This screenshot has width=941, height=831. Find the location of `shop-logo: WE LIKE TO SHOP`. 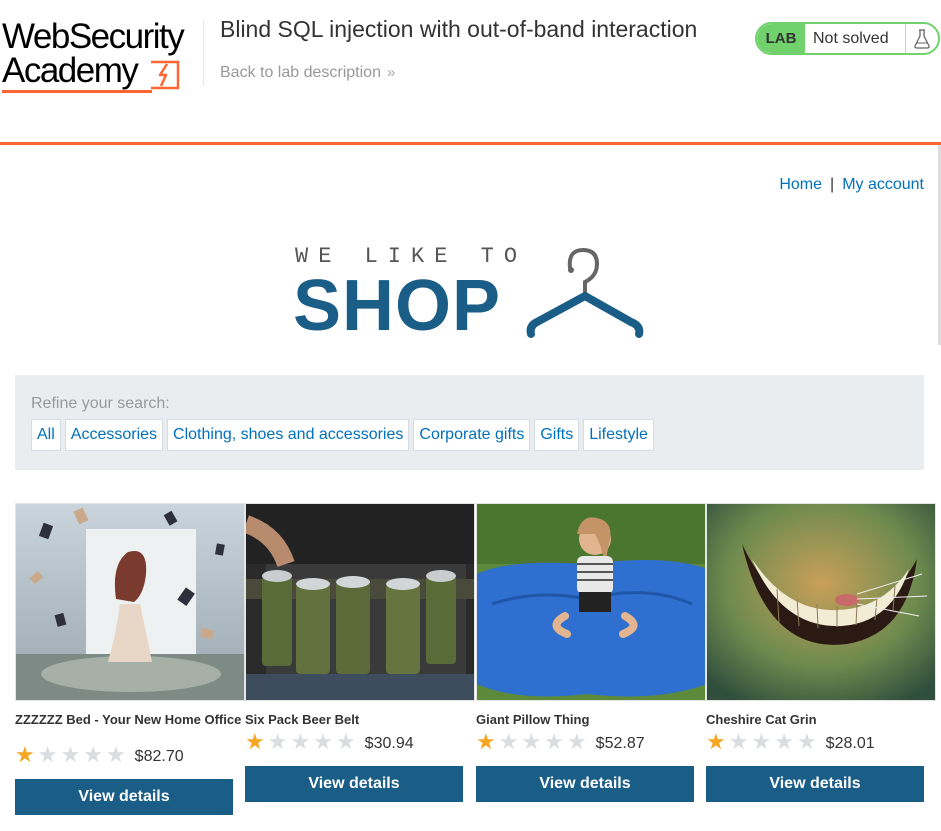

shop-logo: WE LIKE TO SHOP is located at coordinates (473, 294).